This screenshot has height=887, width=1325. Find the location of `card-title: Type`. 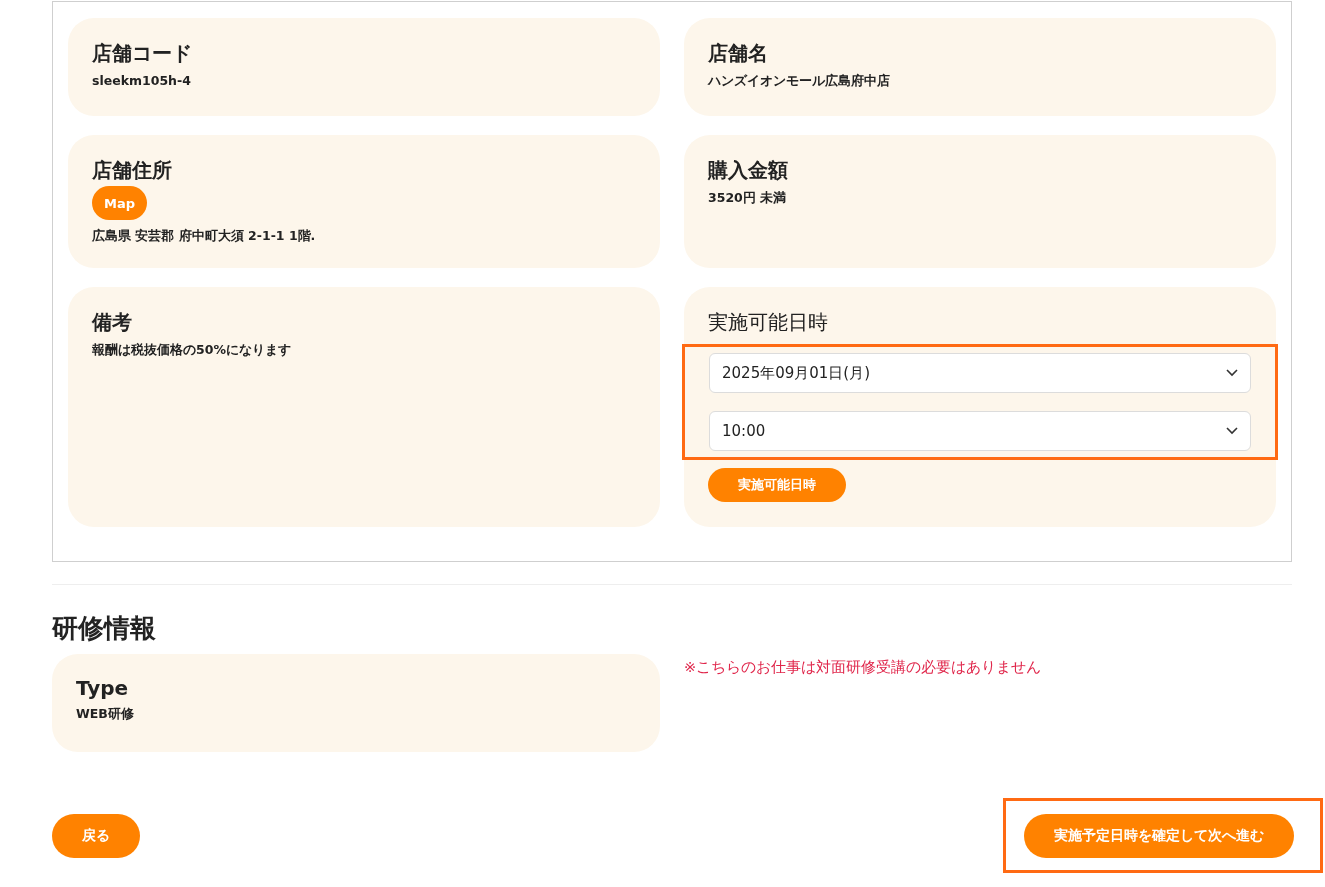

card-title: Type is located at coordinates (102, 688).